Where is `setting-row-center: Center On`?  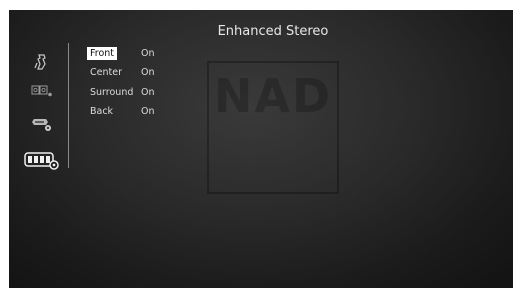
setting-row-center: Center On is located at coordinates (121, 72).